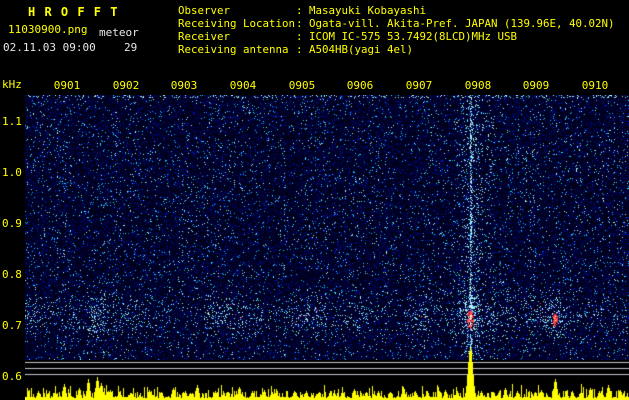 The image size is (629, 400). What do you see at coordinates (49, 47) in the screenshot?
I see `datetime-label: 02.11.03 09:00` at bounding box center [49, 47].